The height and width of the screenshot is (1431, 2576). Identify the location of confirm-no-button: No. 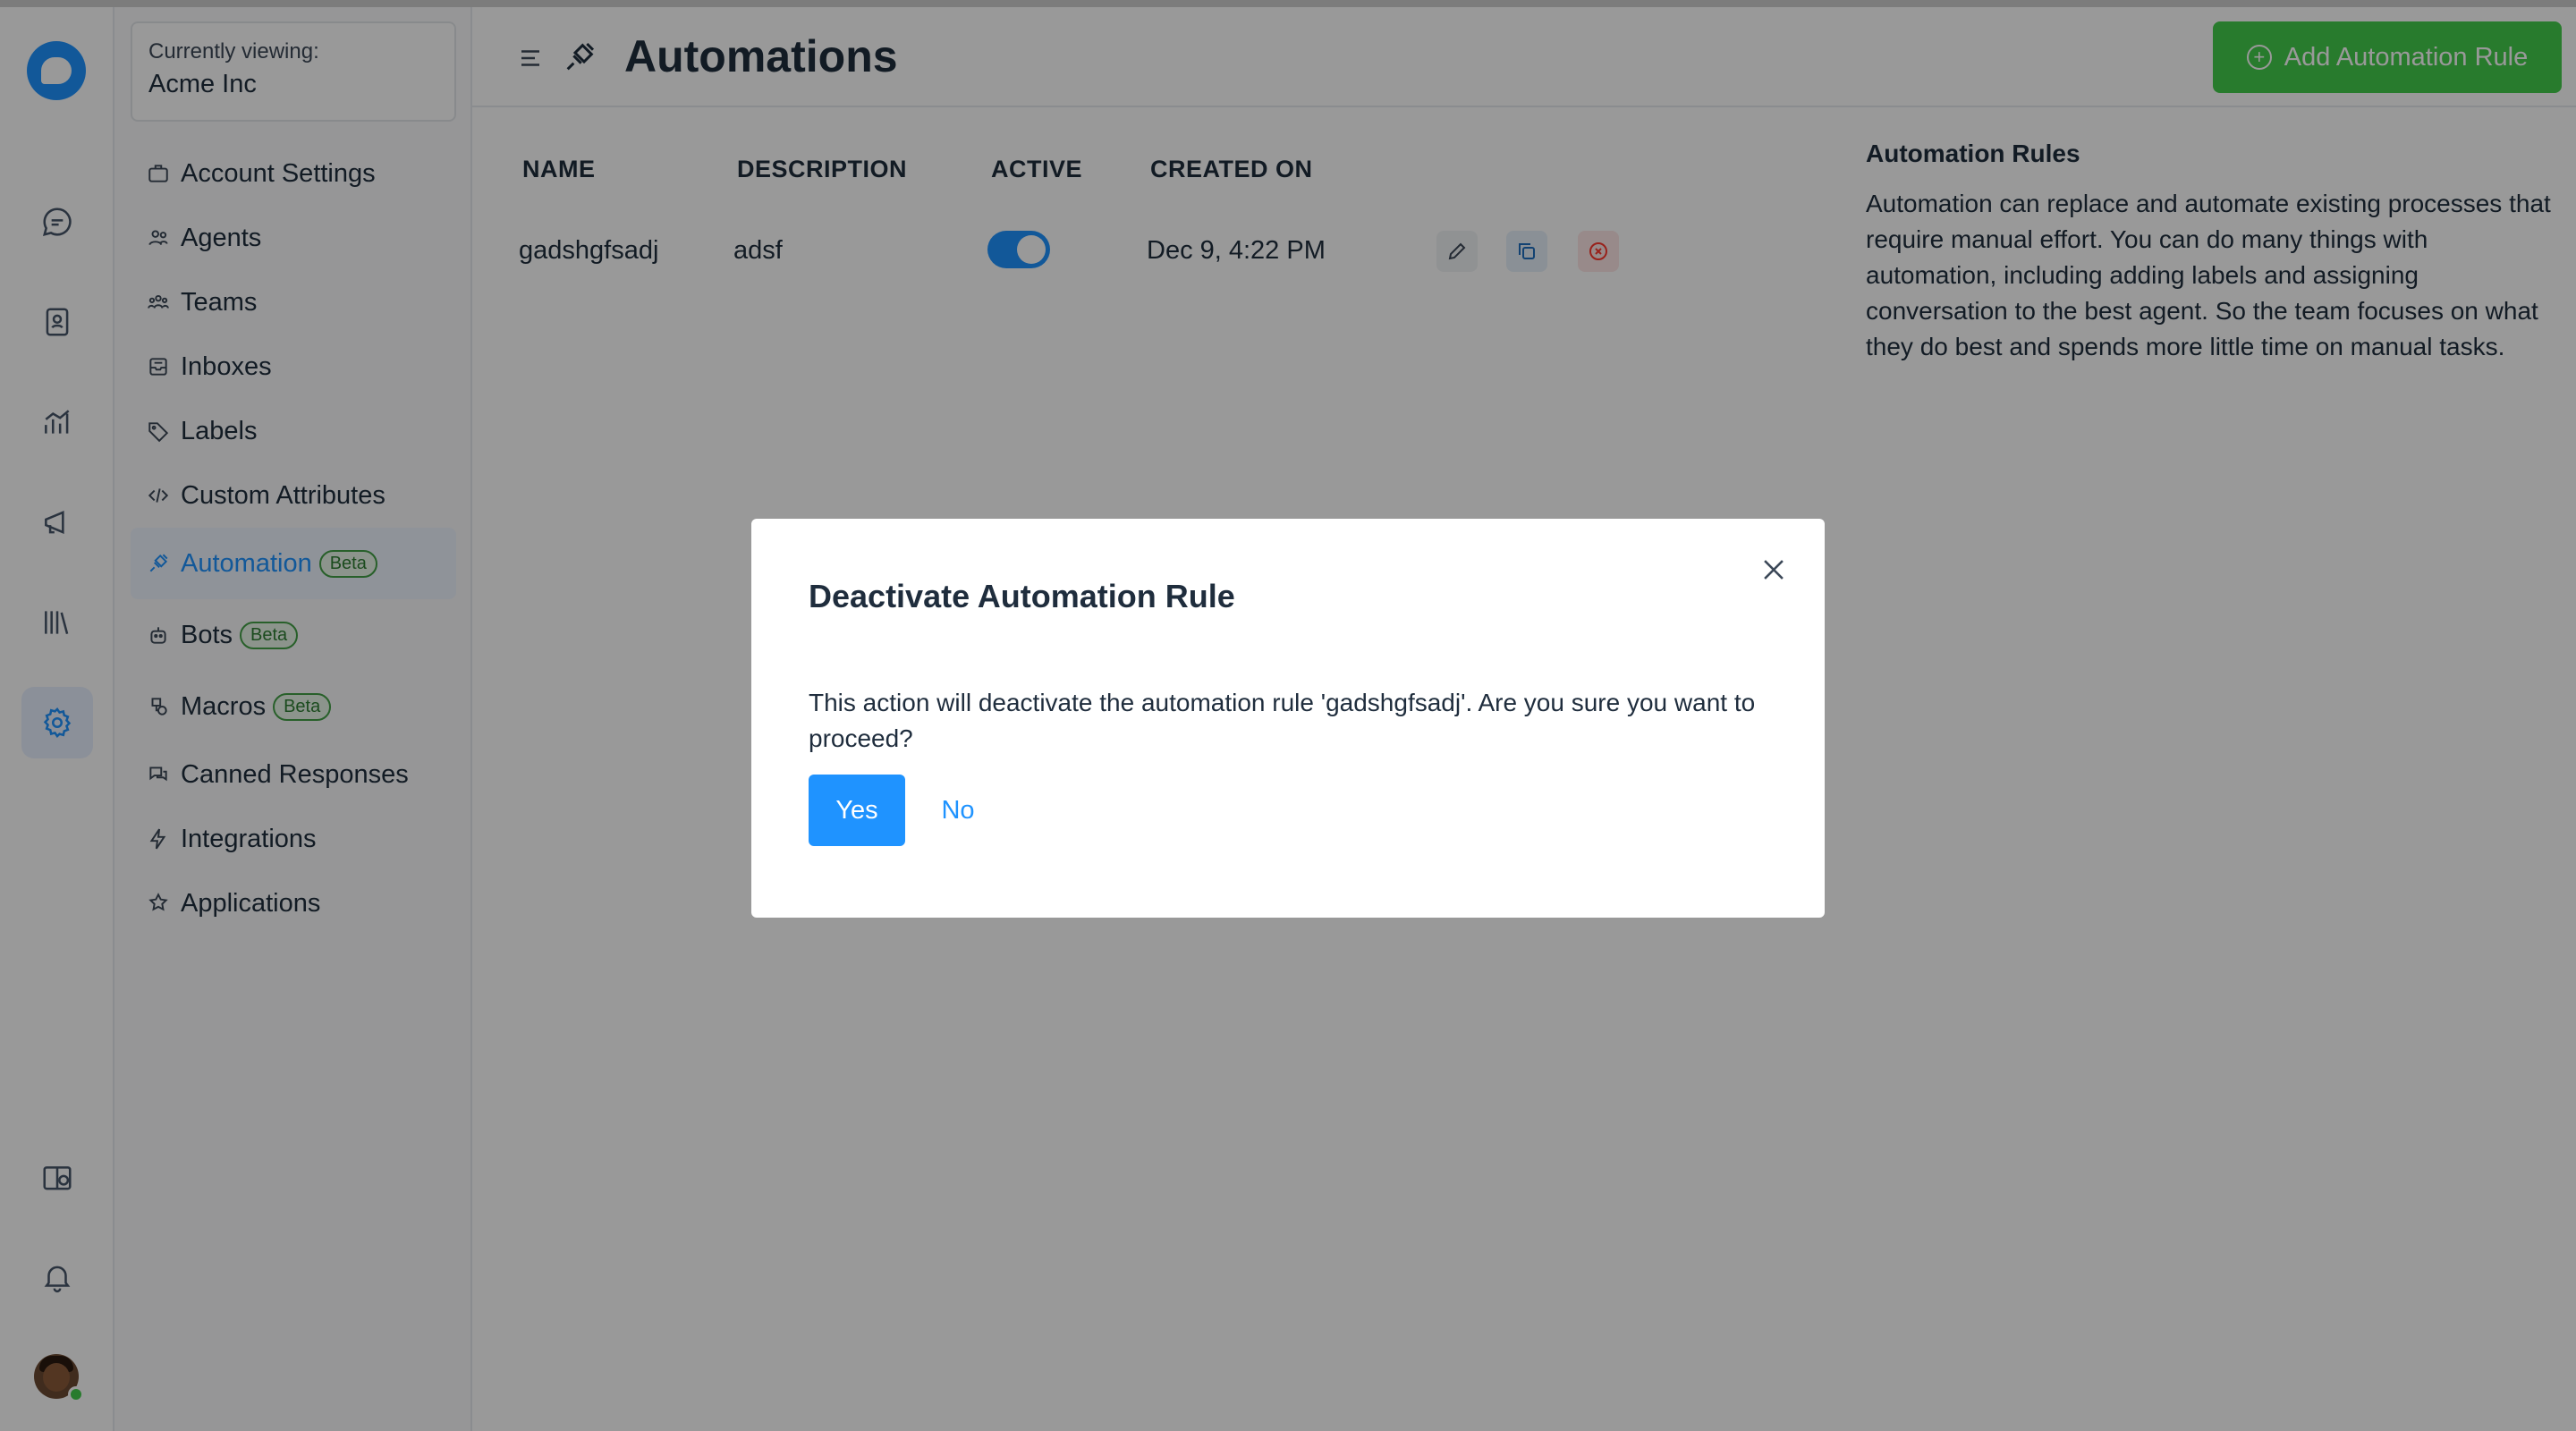
(958, 811).